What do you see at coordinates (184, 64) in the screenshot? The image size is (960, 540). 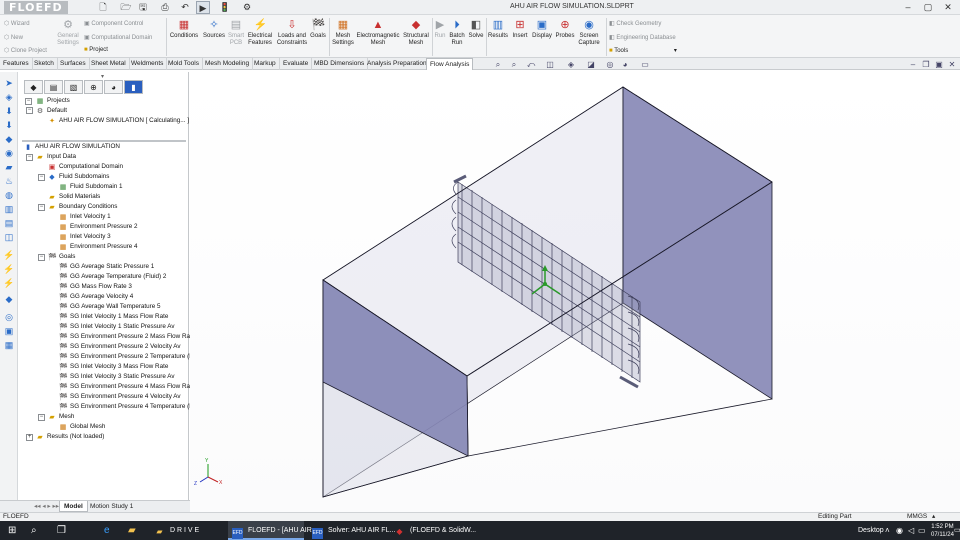 I see `tab-mold-tools: Mold Tools` at bounding box center [184, 64].